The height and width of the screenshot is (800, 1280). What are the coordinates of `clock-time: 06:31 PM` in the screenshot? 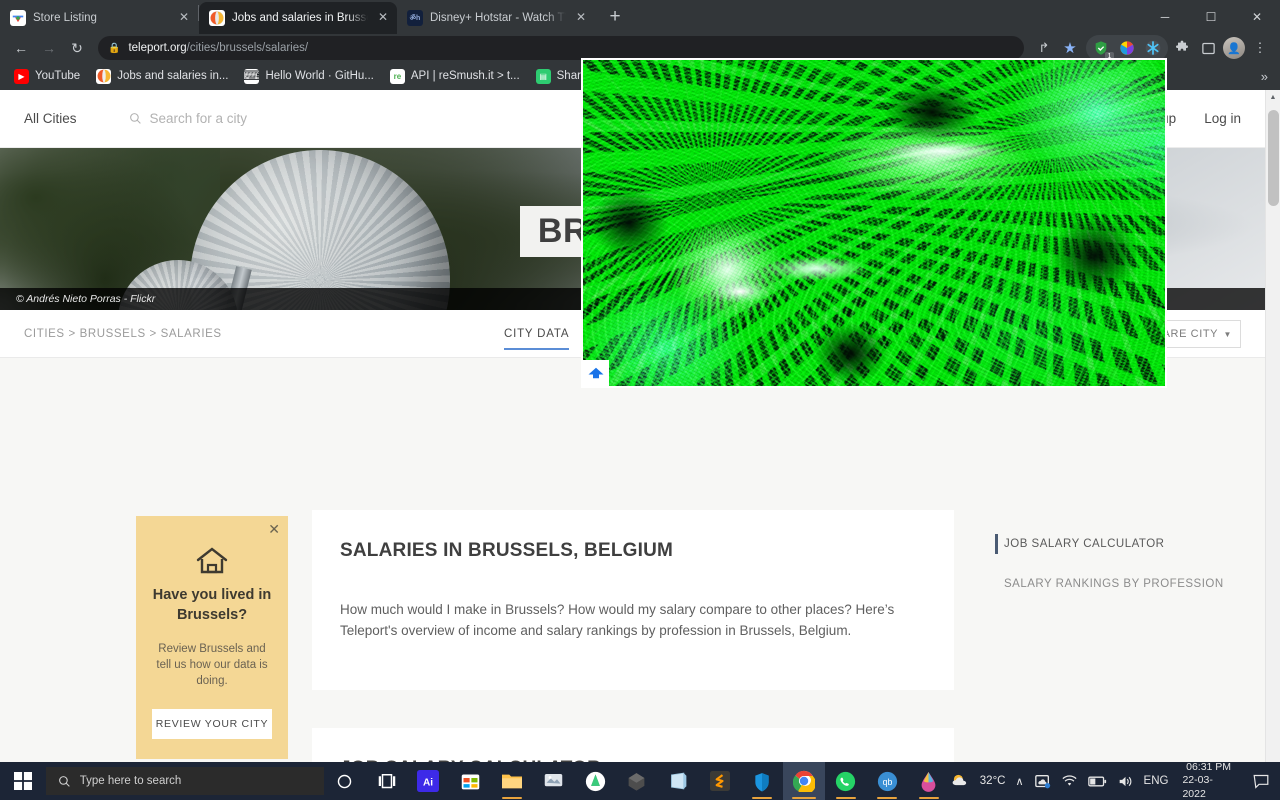 It's located at (1209, 767).